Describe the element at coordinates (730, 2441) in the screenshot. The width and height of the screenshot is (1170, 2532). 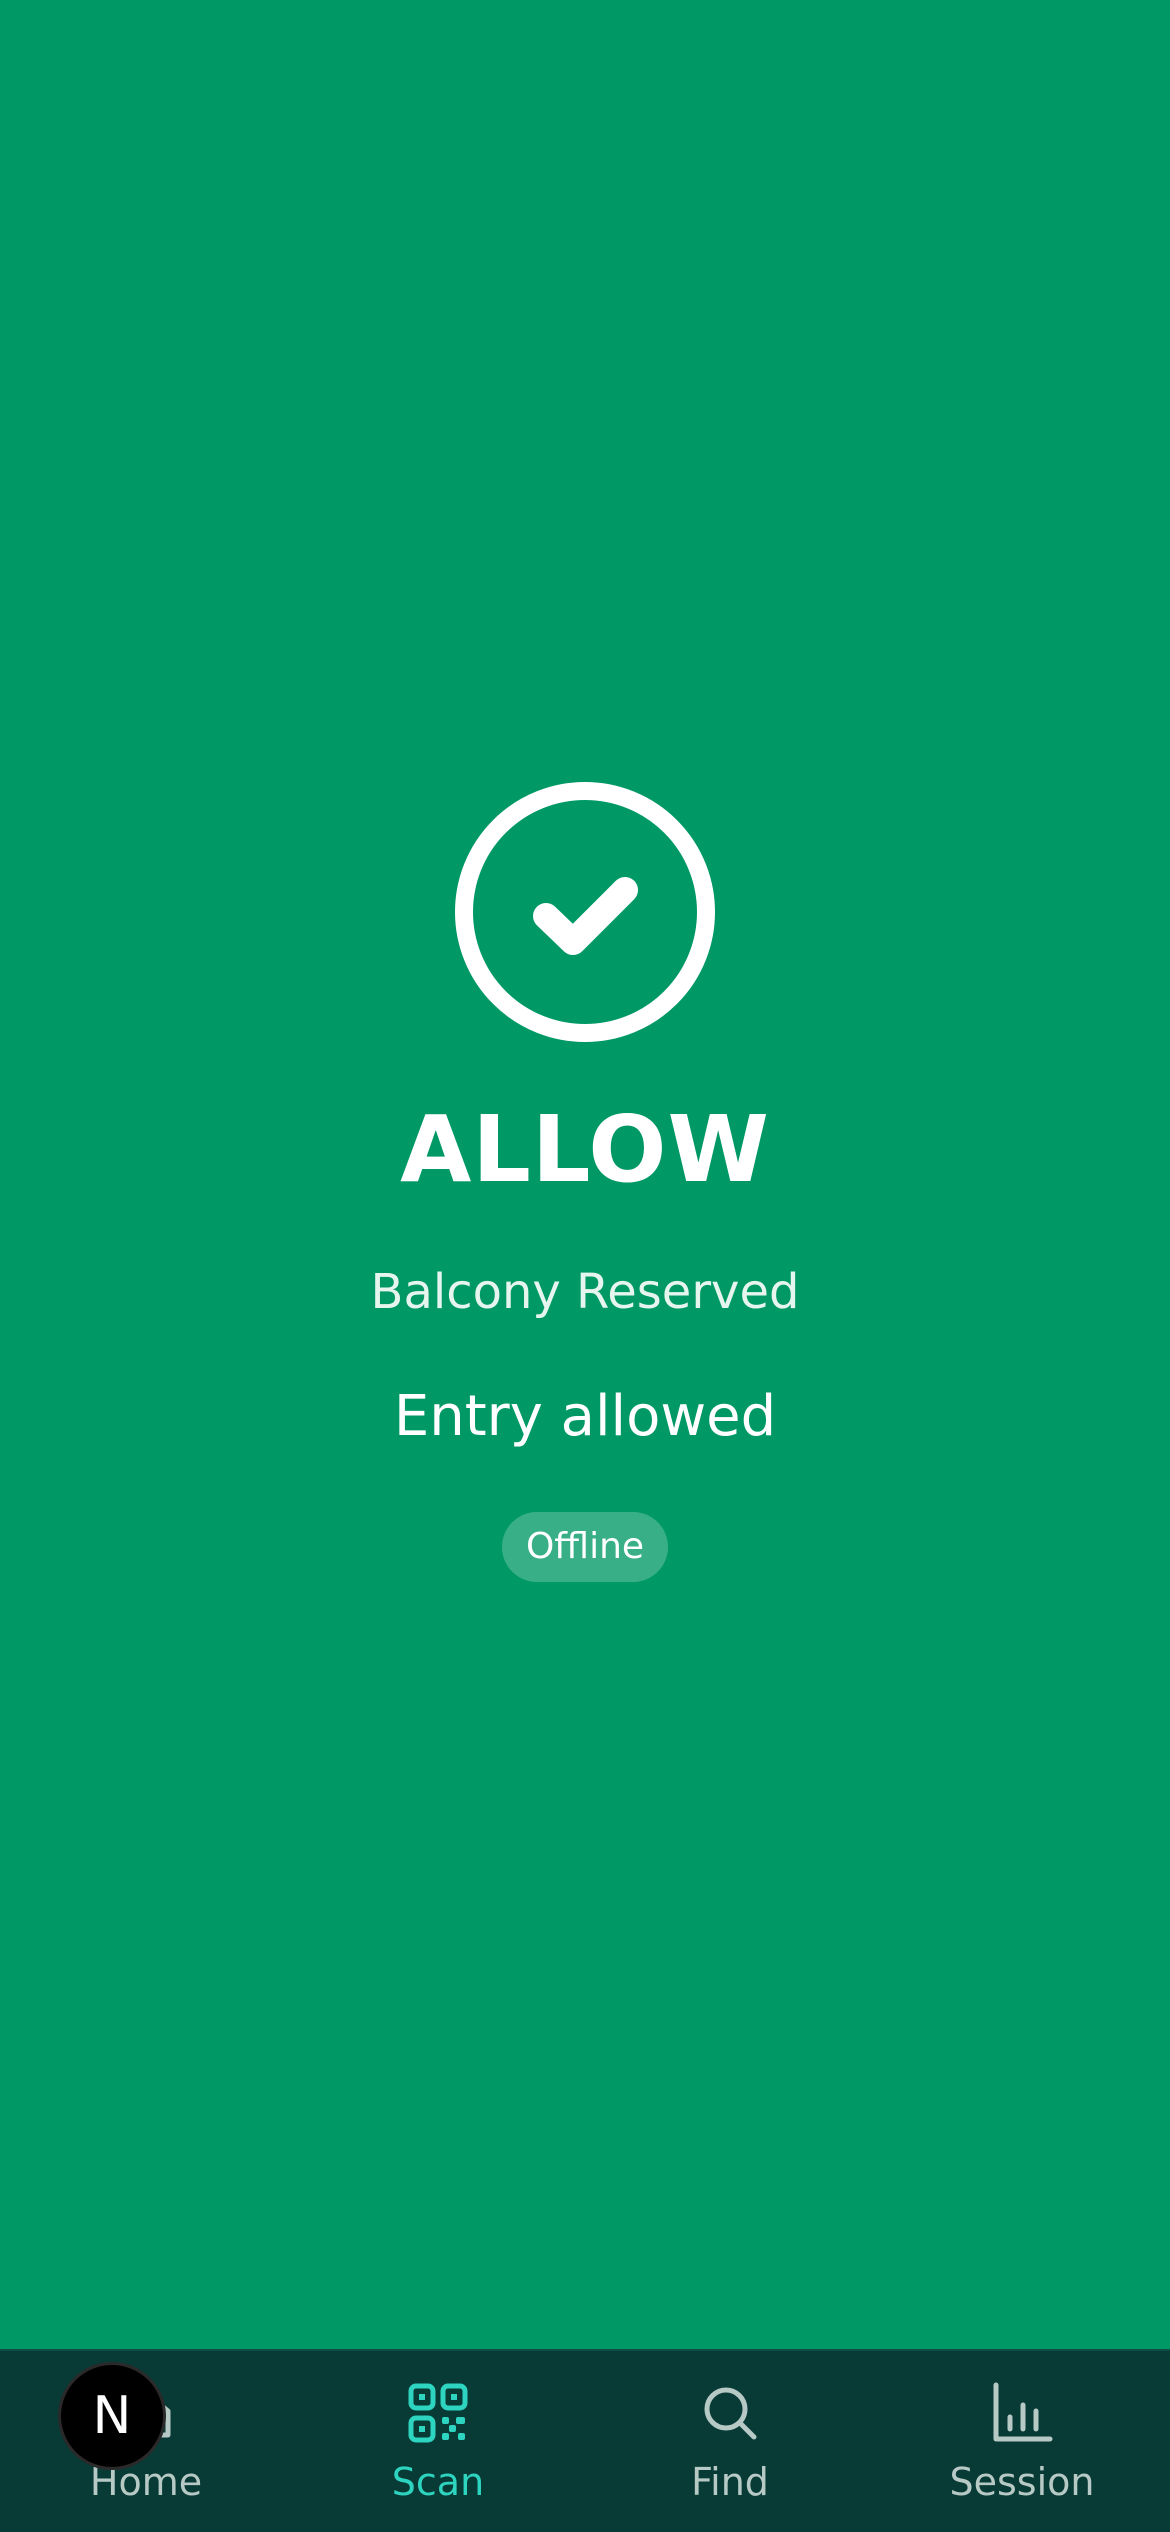
I see `tab-find: Find` at that location.